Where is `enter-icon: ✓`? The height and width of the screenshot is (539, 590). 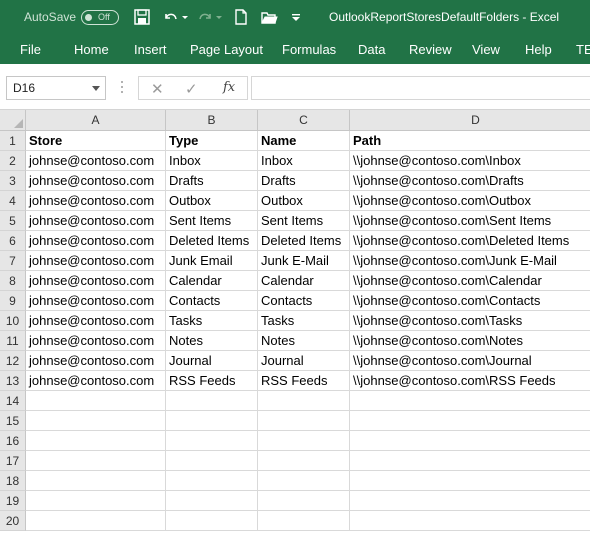
enter-icon: ✓ is located at coordinates (191, 89).